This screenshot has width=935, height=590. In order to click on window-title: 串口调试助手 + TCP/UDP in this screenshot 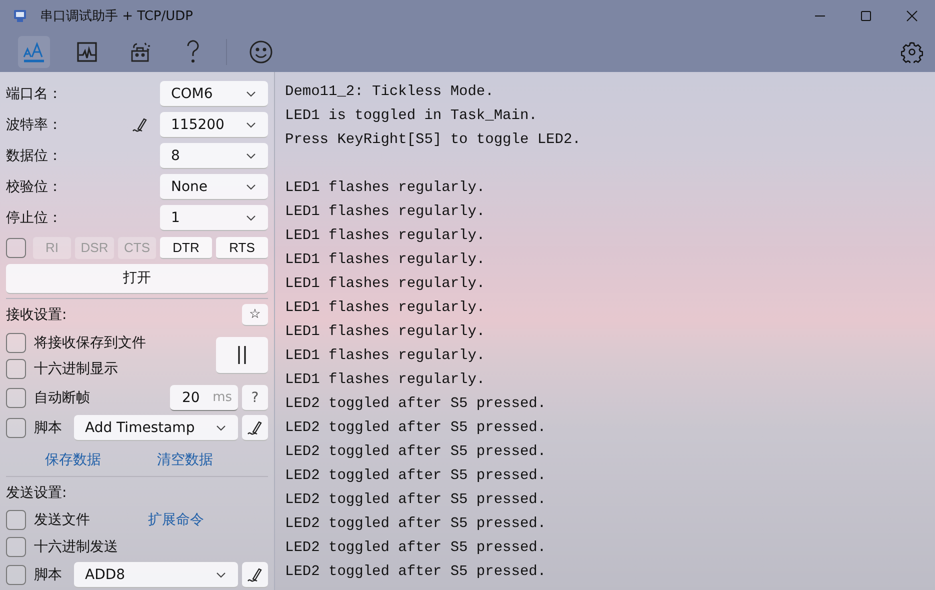, I will do `click(116, 16)`.